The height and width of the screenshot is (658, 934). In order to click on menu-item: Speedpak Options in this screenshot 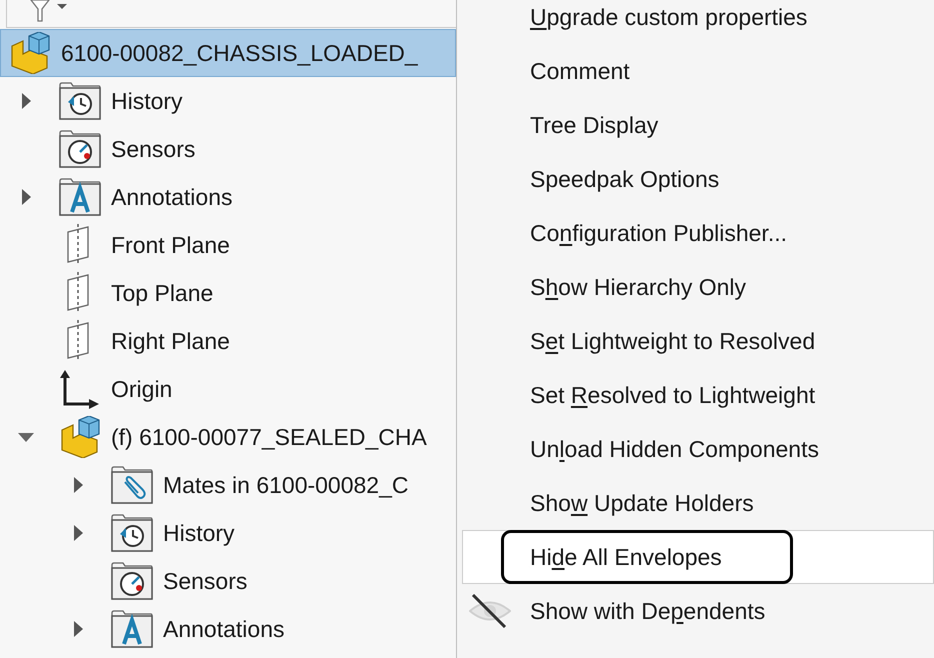, I will do `click(695, 179)`.